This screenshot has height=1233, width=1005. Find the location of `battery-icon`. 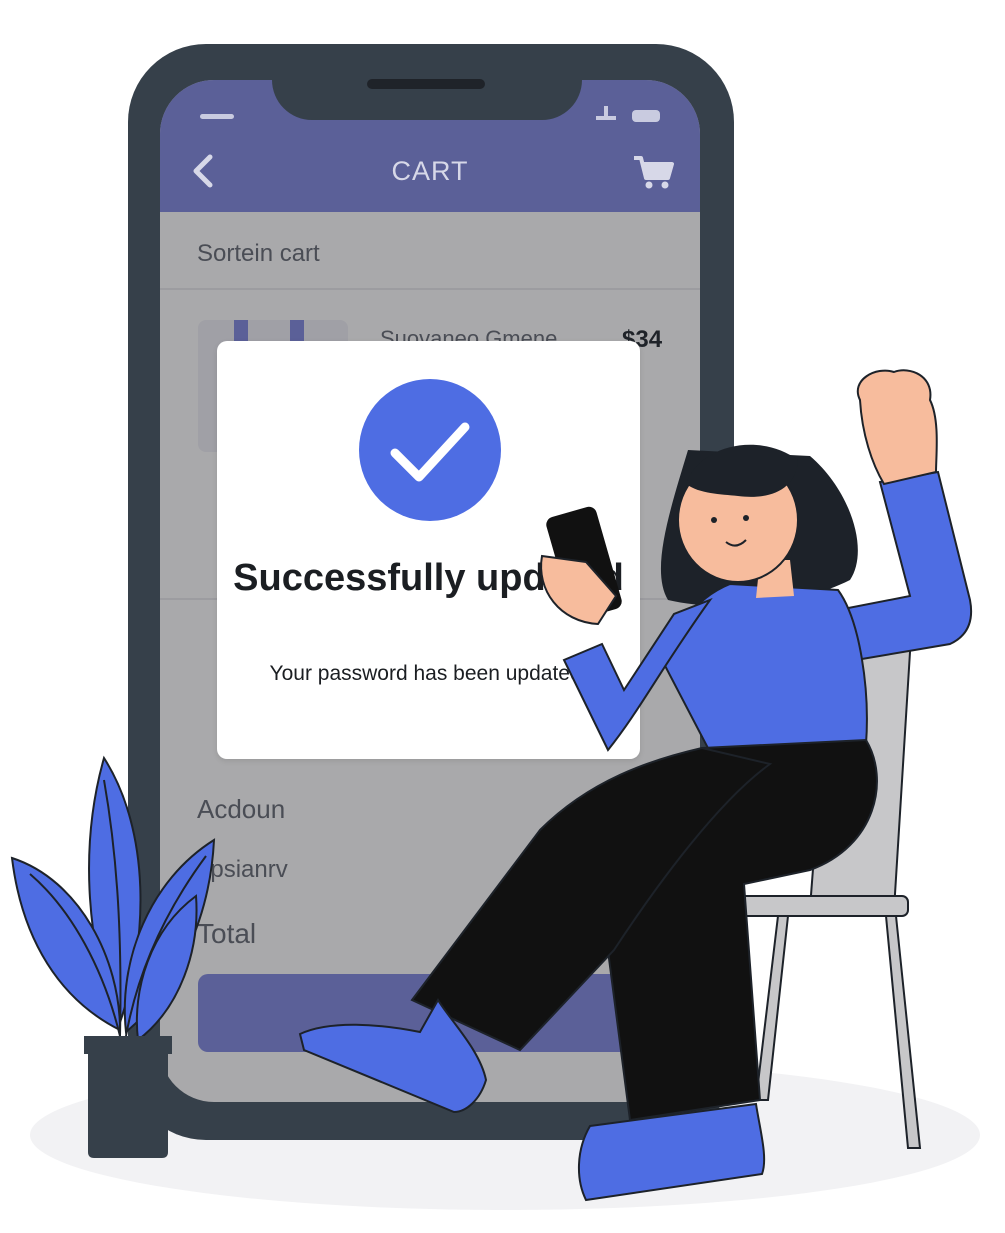

battery-icon is located at coordinates (646, 116).